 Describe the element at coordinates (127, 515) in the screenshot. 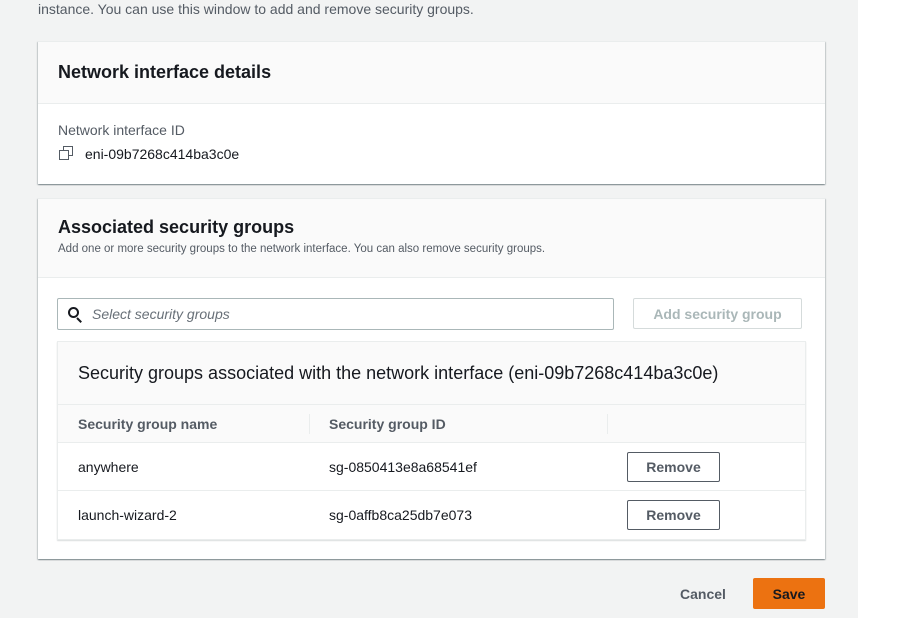

I see `security-group-name: launch-wizard-2` at that location.